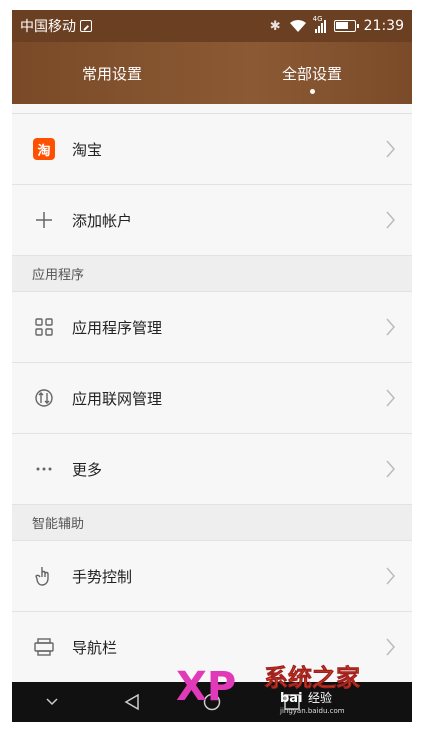 The image size is (424, 737). Describe the element at coordinates (44, 647) in the screenshot. I see `navbar-icon` at that location.